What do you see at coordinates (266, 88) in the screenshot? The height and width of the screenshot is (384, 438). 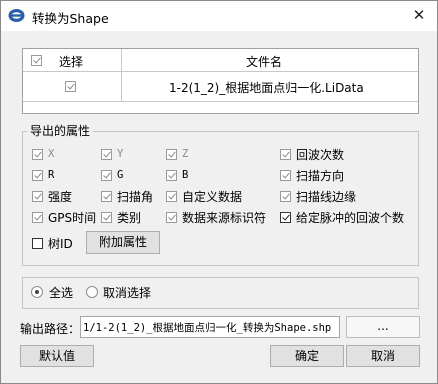 I see `row-filename: 1-2(1_2)_根据地面点归一化.LiData` at bounding box center [266, 88].